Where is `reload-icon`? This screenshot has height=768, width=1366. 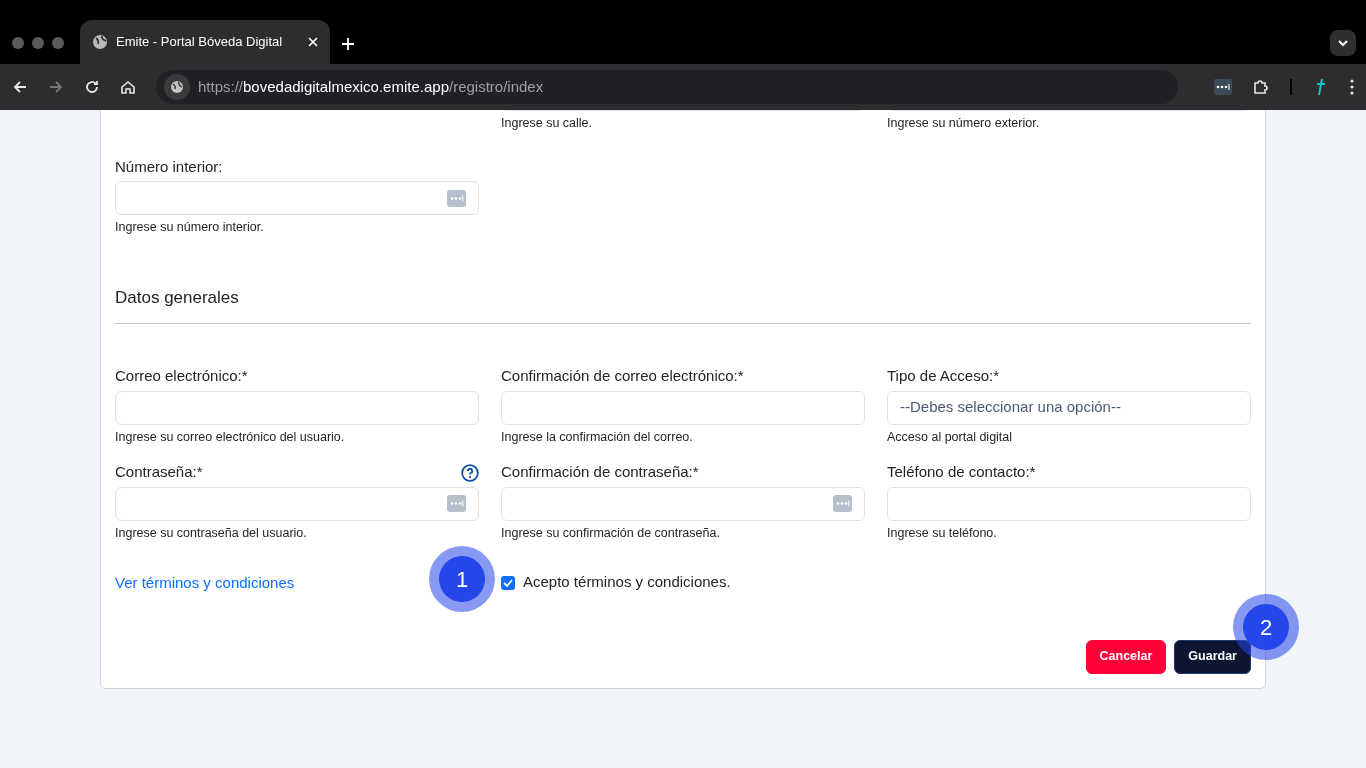
reload-icon is located at coordinates (92, 87).